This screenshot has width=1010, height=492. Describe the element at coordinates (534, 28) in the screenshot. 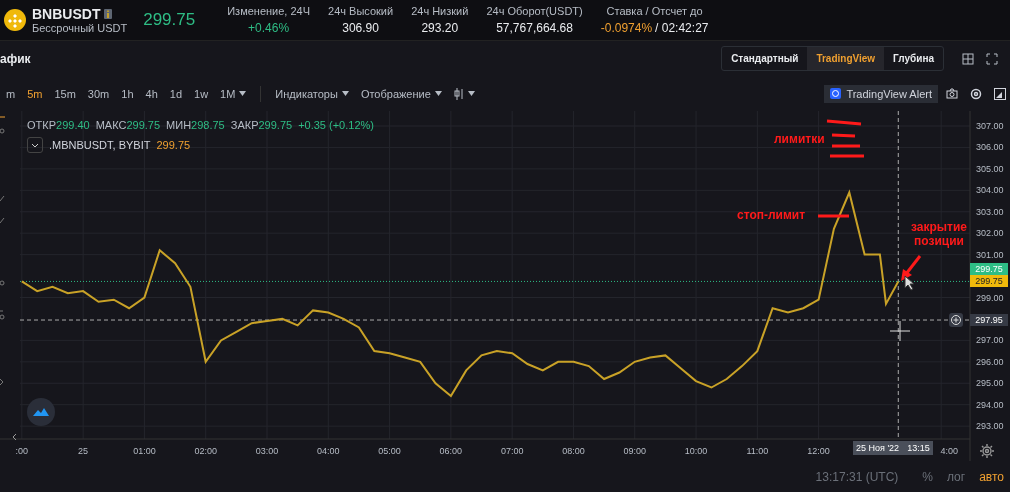

I see `stat-value: 57,767,664.68` at that location.